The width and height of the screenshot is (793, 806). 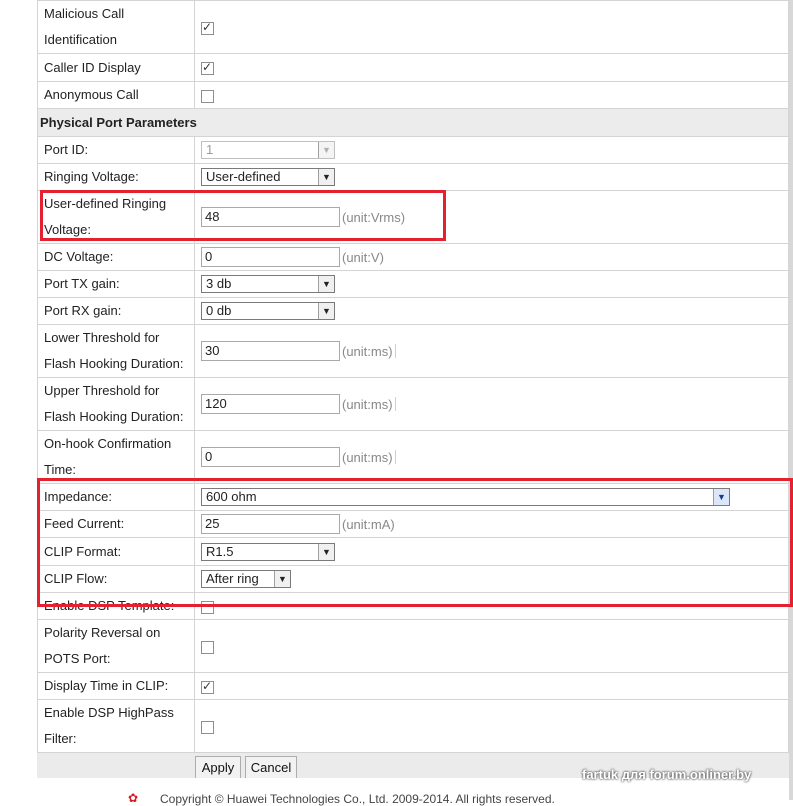 What do you see at coordinates (243, 215) in the screenshot?
I see `highlight-box-ringing-voltage` at bounding box center [243, 215].